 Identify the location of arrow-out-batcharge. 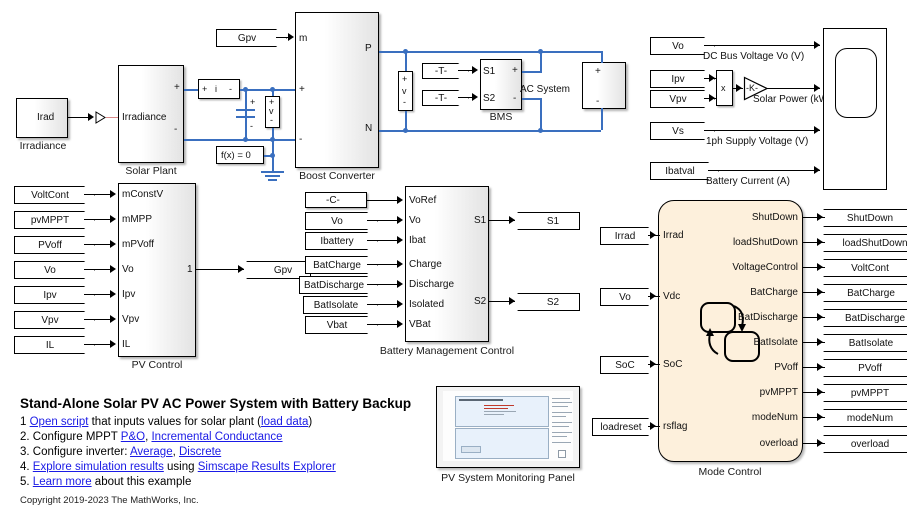
(820, 292).